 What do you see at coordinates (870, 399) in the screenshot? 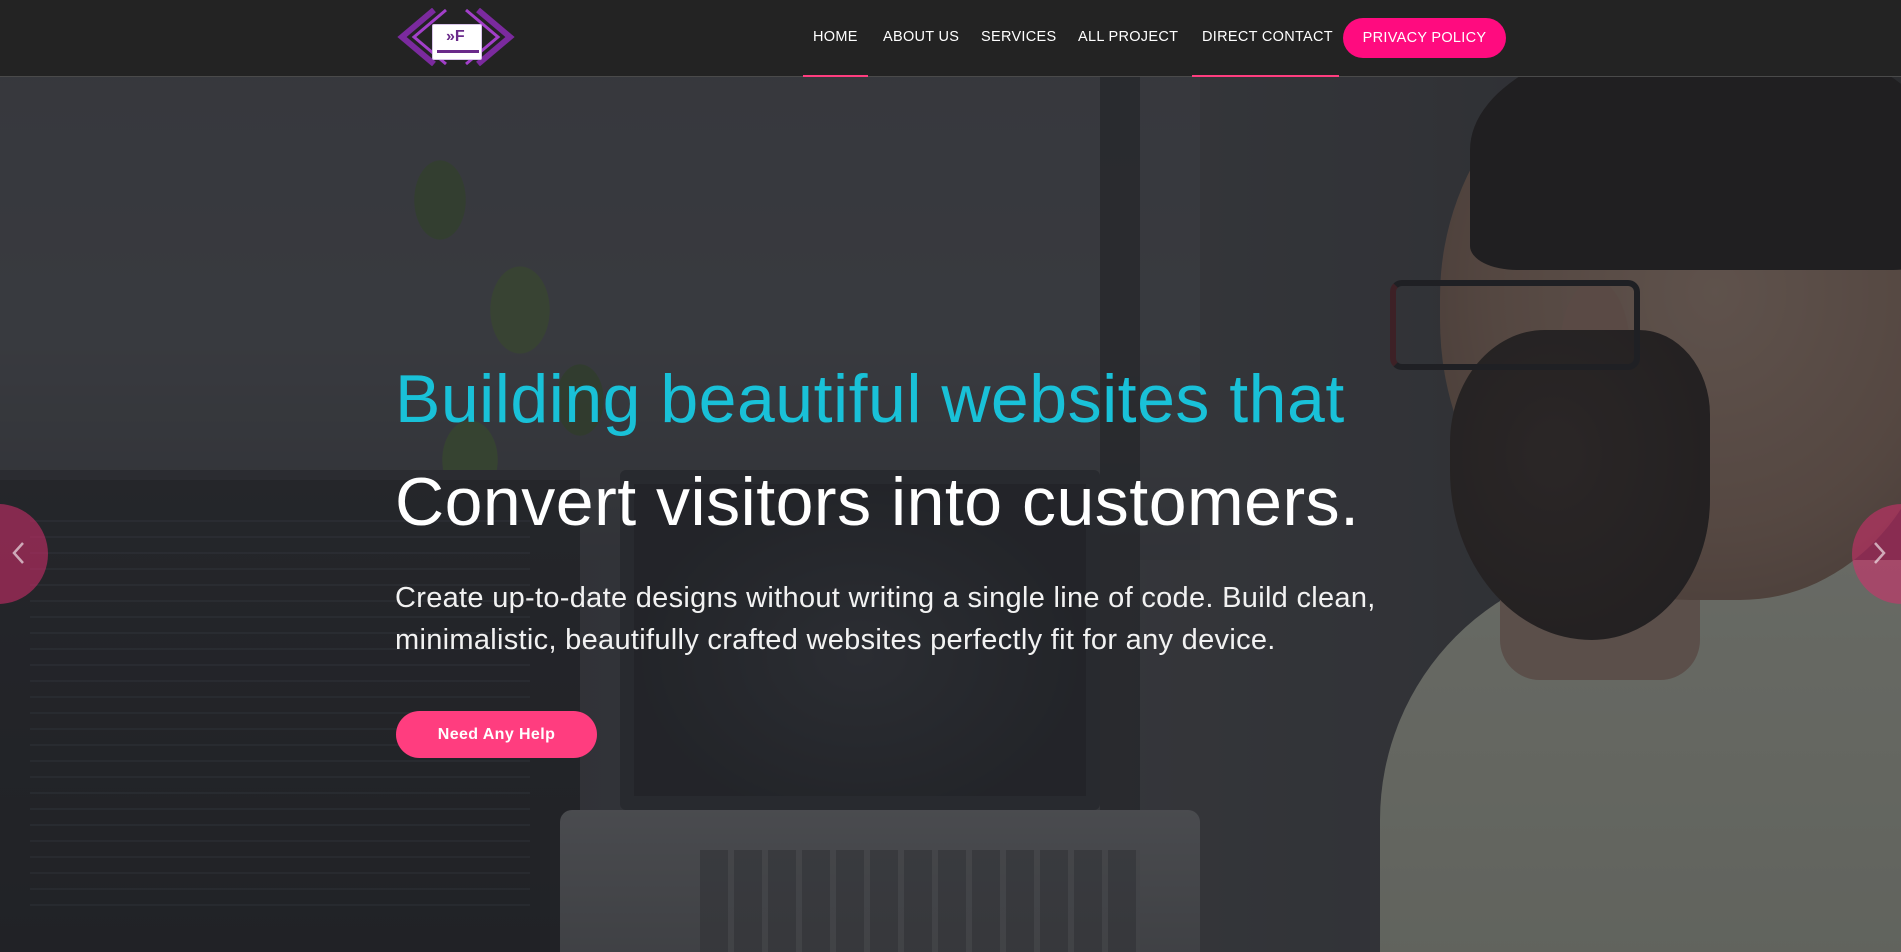
I see `hero-headline-line1: Building beautiful websites that` at bounding box center [870, 399].